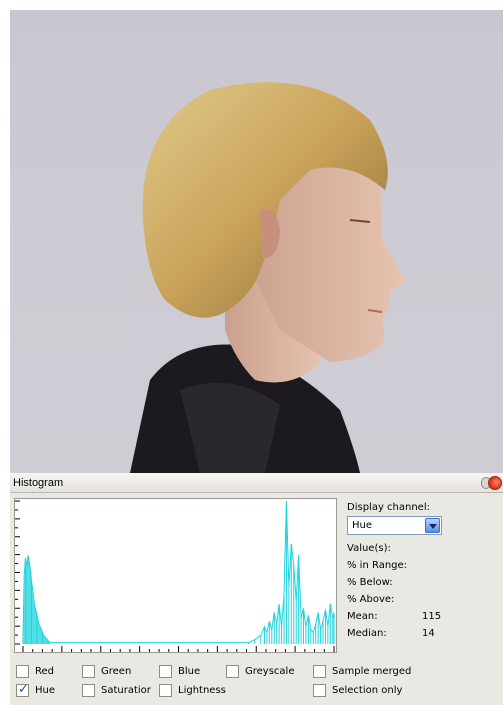  Describe the element at coordinates (319, 690) in the screenshot. I see `selection-only-checkbox-box` at that location.